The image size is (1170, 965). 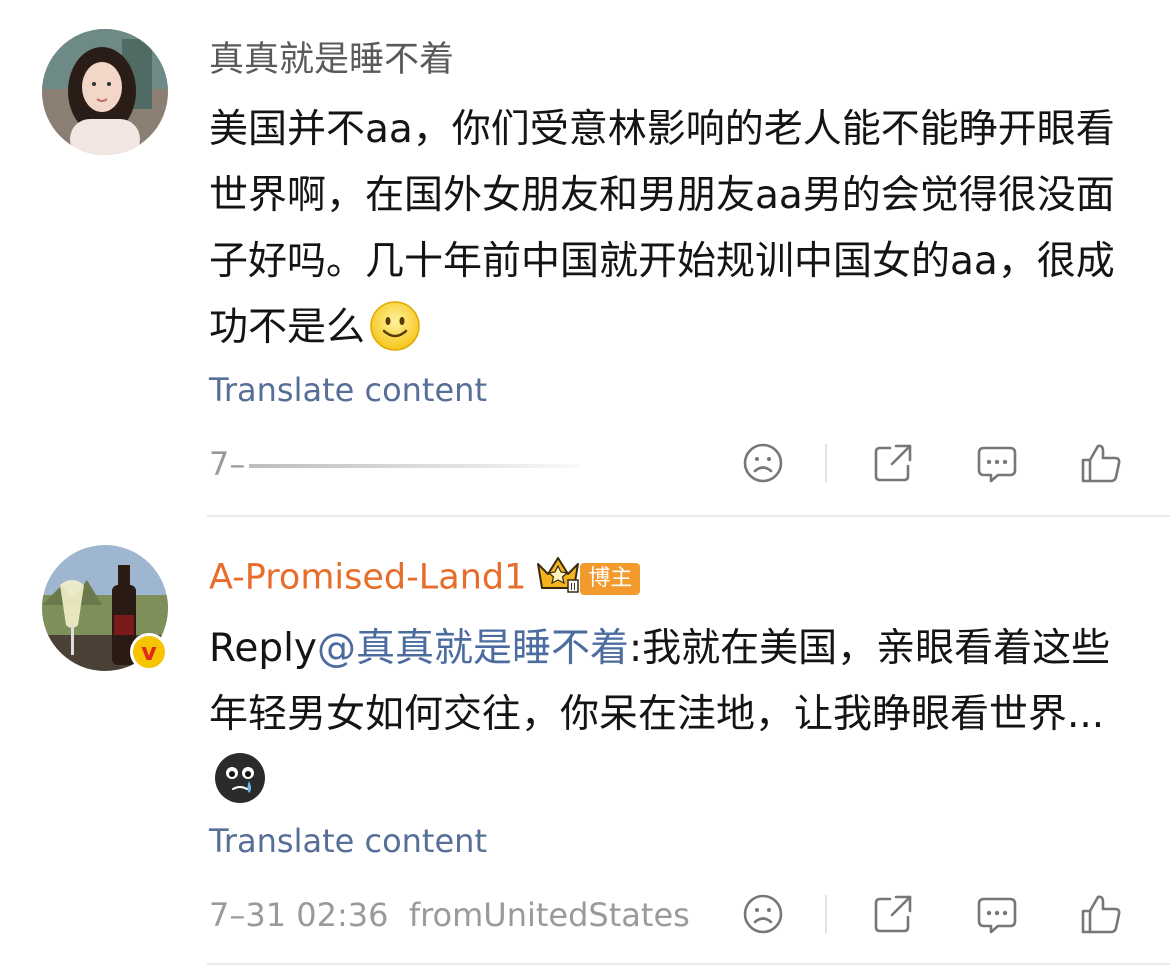 What do you see at coordinates (610, 578) in the screenshot?
I see `blogger-badge: 博主` at bounding box center [610, 578].